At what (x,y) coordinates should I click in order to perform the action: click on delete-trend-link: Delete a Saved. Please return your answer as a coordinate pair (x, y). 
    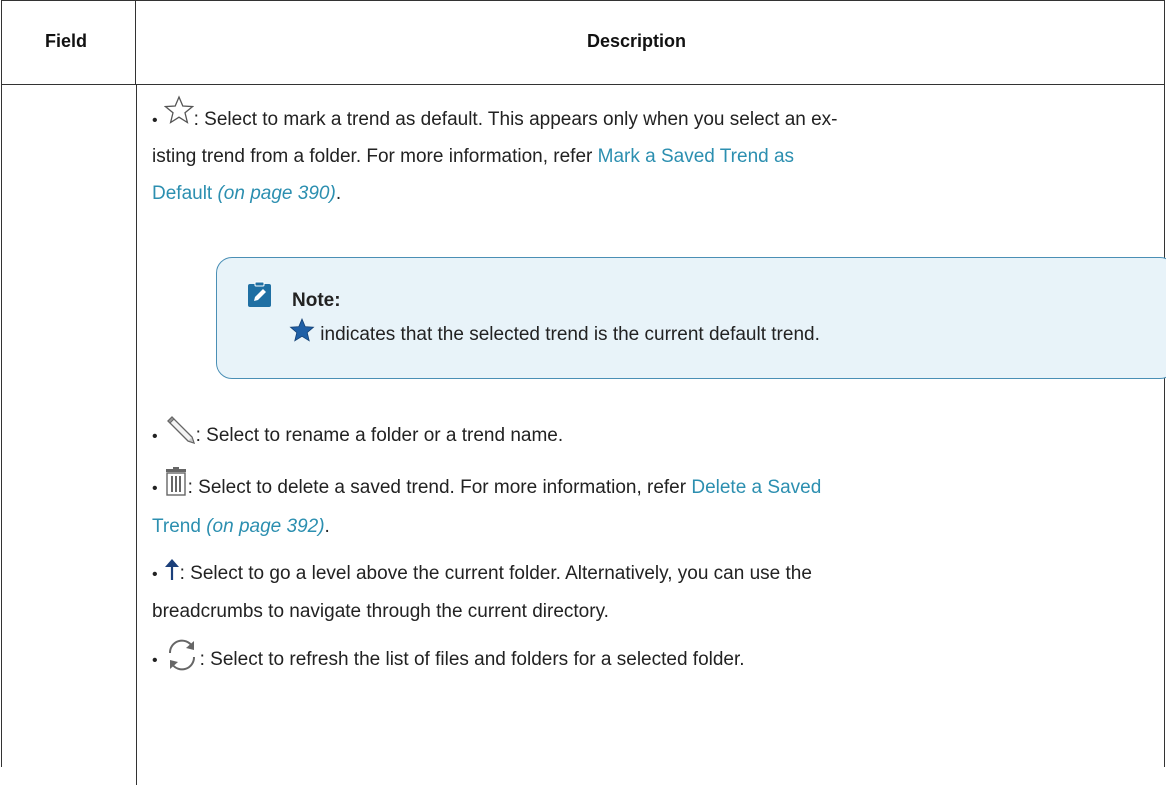
    Looking at the image, I should click on (756, 487).